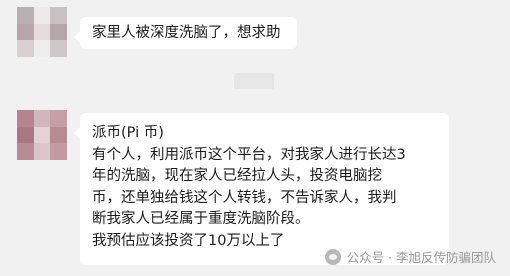 This screenshot has width=510, height=276. What do you see at coordinates (201, 219) in the screenshot?
I see `message-text: 断我家人已经属于重度洗脑阶段。` at bounding box center [201, 219].